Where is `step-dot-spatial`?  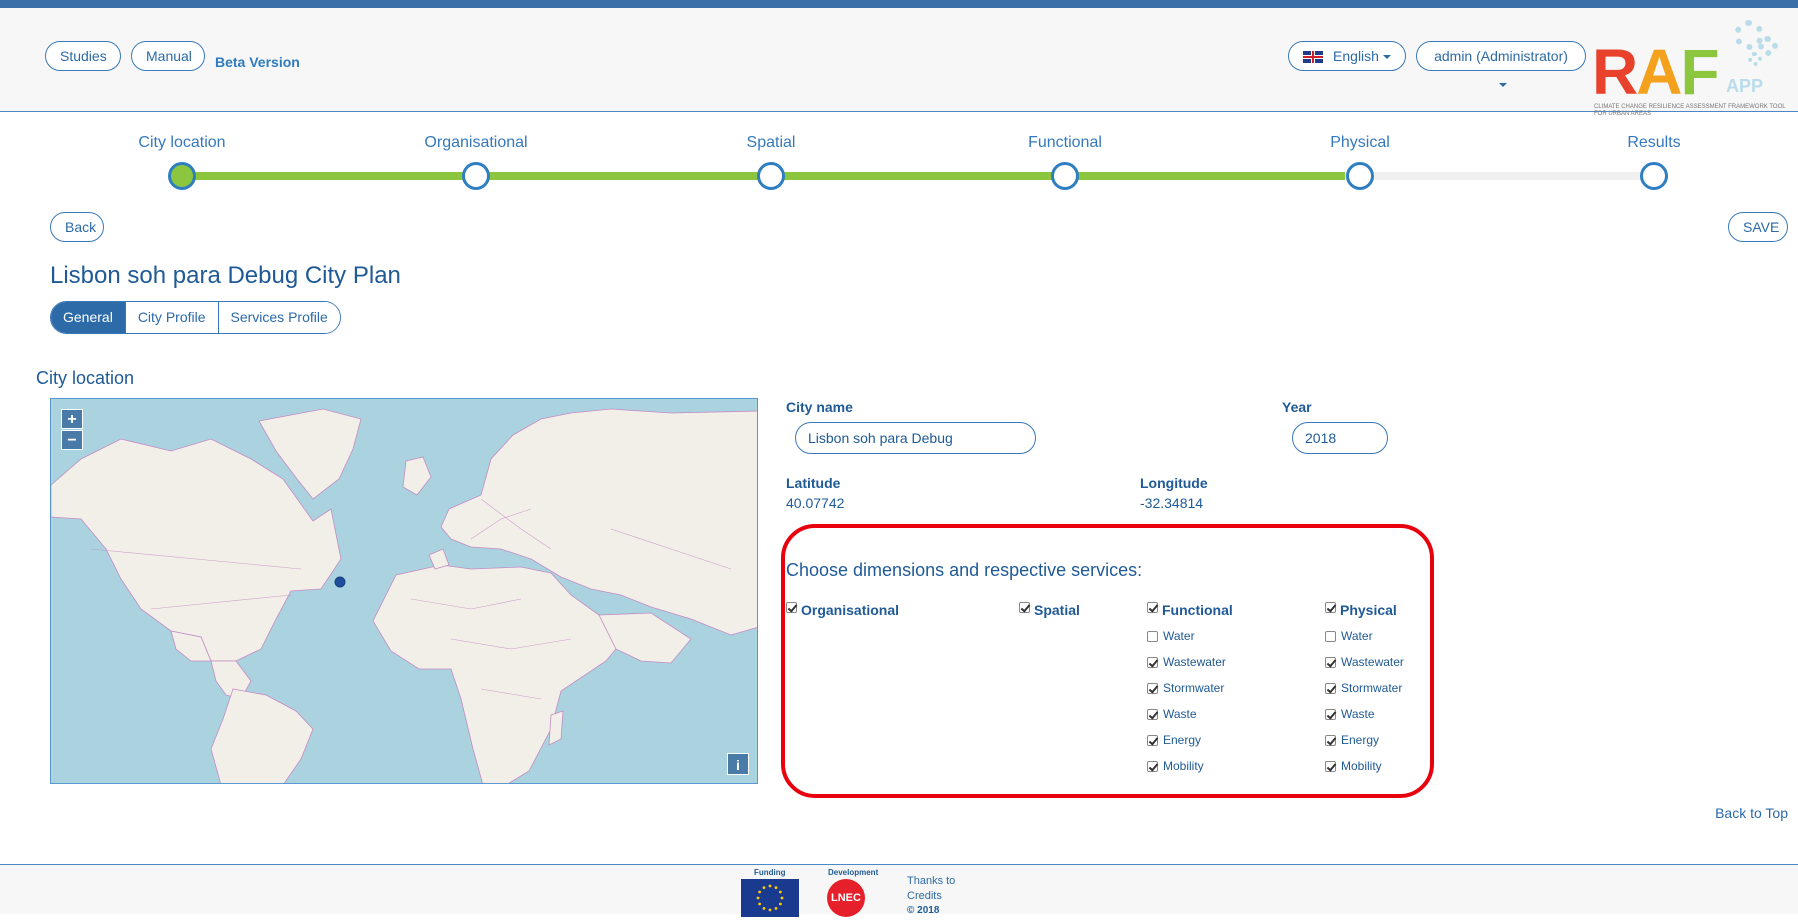
step-dot-spatial is located at coordinates (771, 176).